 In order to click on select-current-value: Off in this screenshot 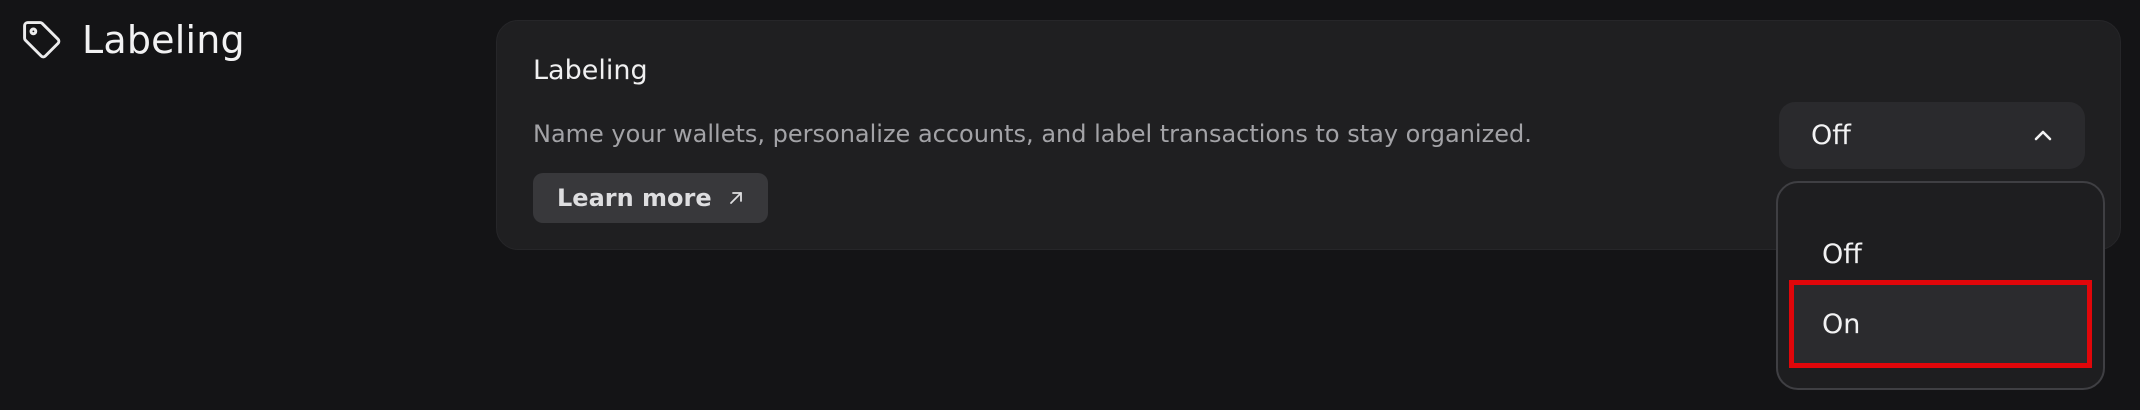, I will do `click(1831, 135)`.